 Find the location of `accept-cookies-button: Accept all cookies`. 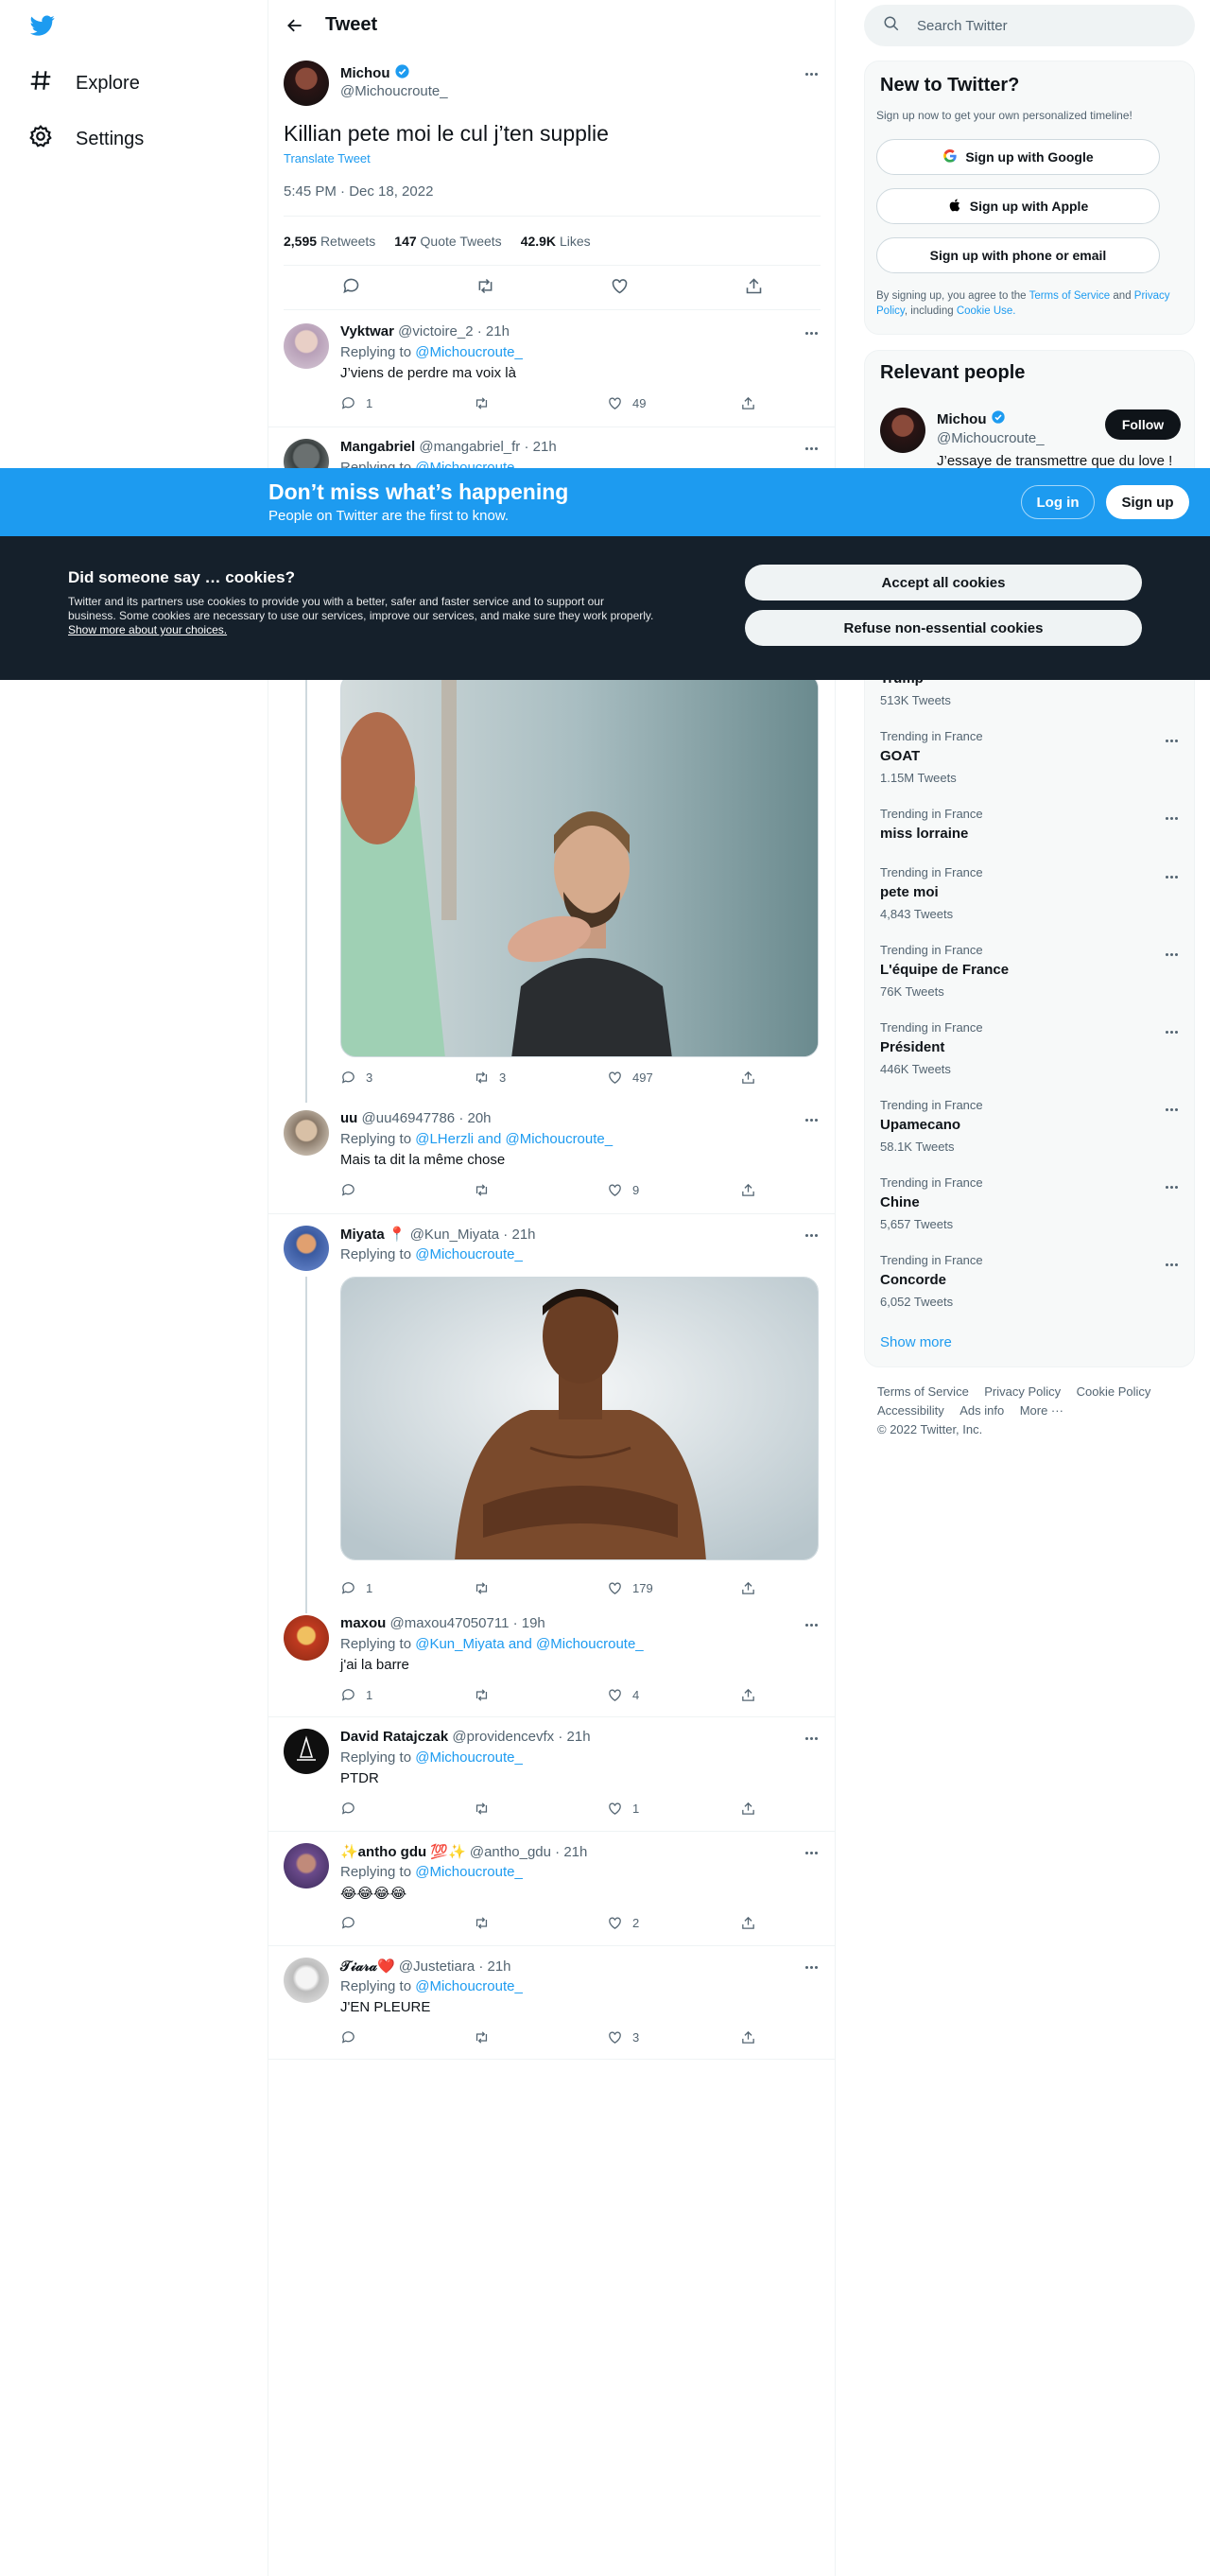

accept-cookies-button: Accept all cookies is located at coordinates (943, 582).